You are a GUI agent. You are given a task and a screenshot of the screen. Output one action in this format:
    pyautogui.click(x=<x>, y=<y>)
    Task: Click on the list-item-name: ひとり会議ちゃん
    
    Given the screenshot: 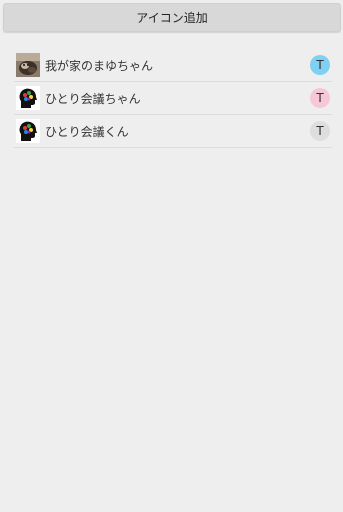 What is the action you would take?
    pyautogui.click(x=93, y=98)
    